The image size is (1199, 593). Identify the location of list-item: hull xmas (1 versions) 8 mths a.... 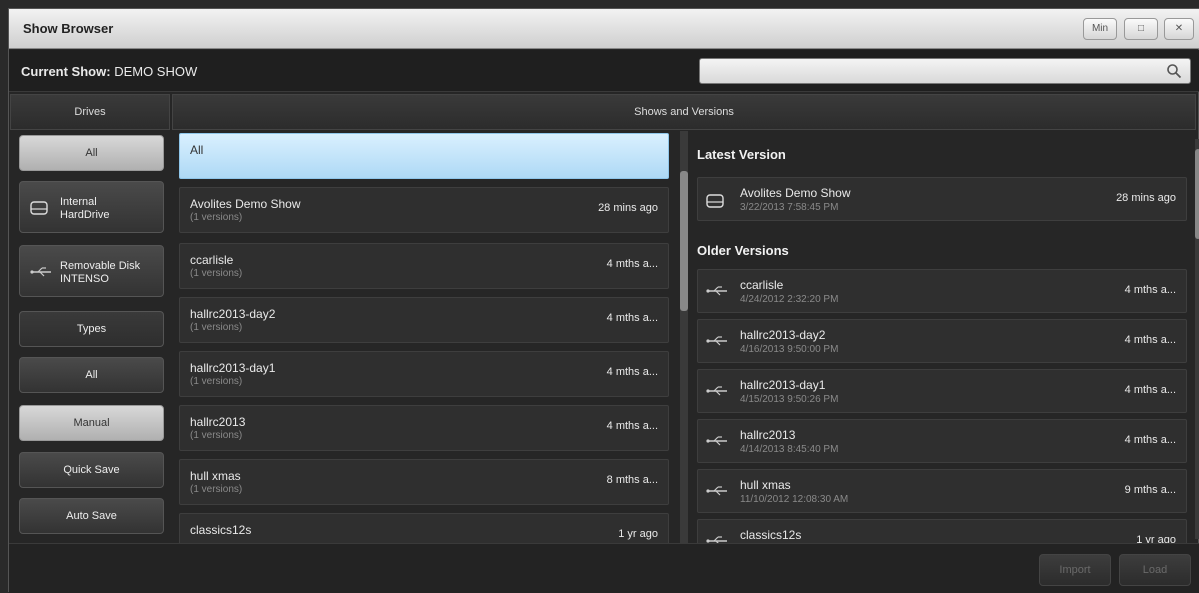
(424, 482).